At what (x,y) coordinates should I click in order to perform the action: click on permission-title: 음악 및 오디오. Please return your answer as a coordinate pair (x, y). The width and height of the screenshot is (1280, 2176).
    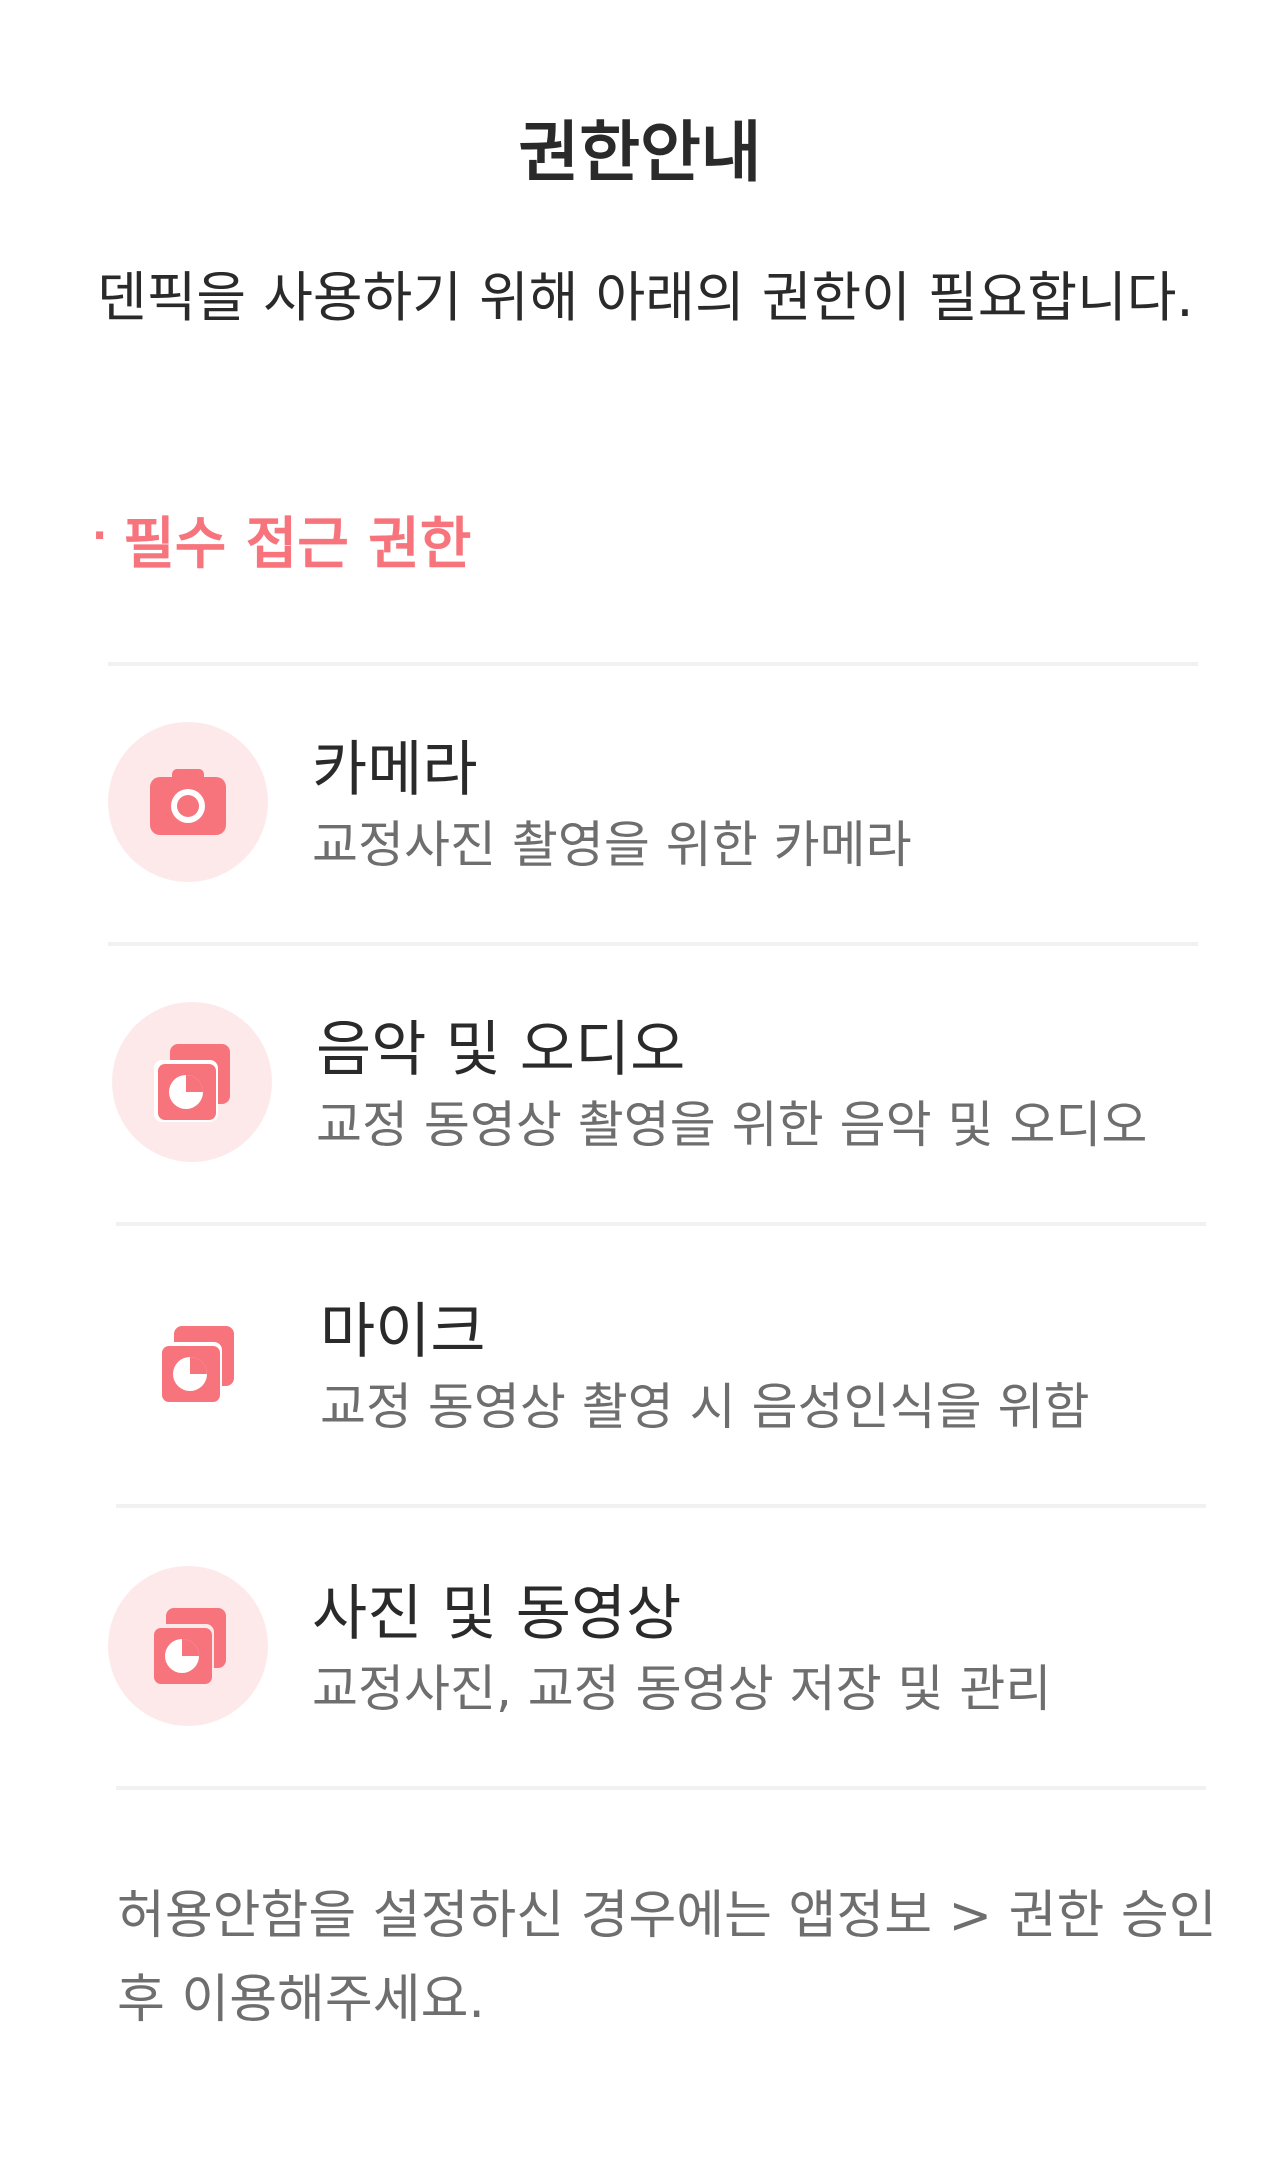
    Looking at the image, I should click on (501, 1050).